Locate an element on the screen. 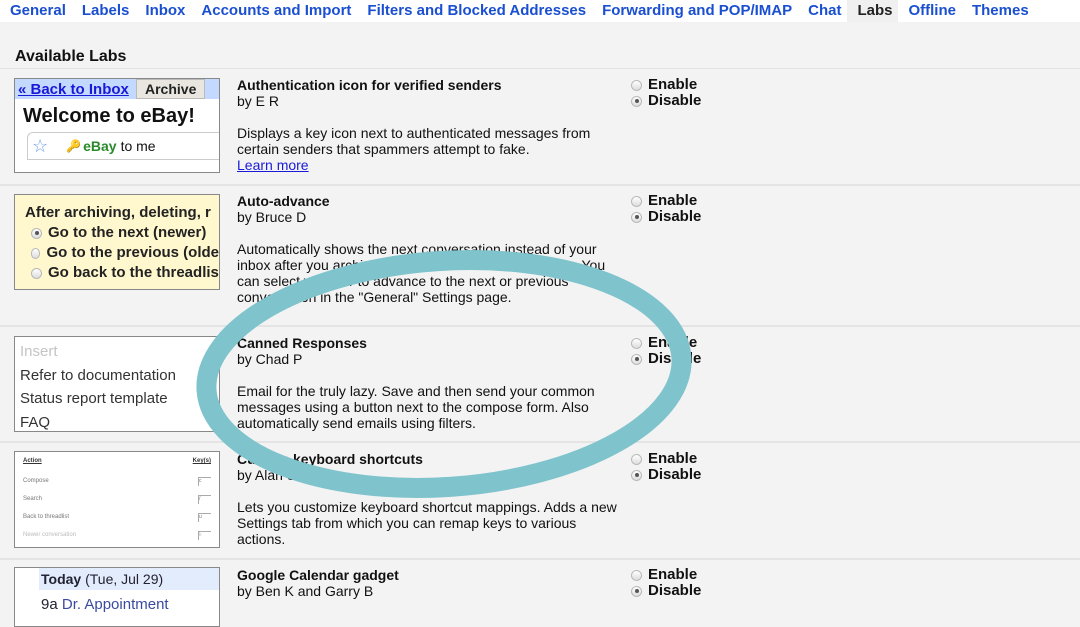 The width and height of the screenshot is (1080, 627). preview-calendar-day: Today (Tue, Jul 29) is located at coordinates (129, 579).